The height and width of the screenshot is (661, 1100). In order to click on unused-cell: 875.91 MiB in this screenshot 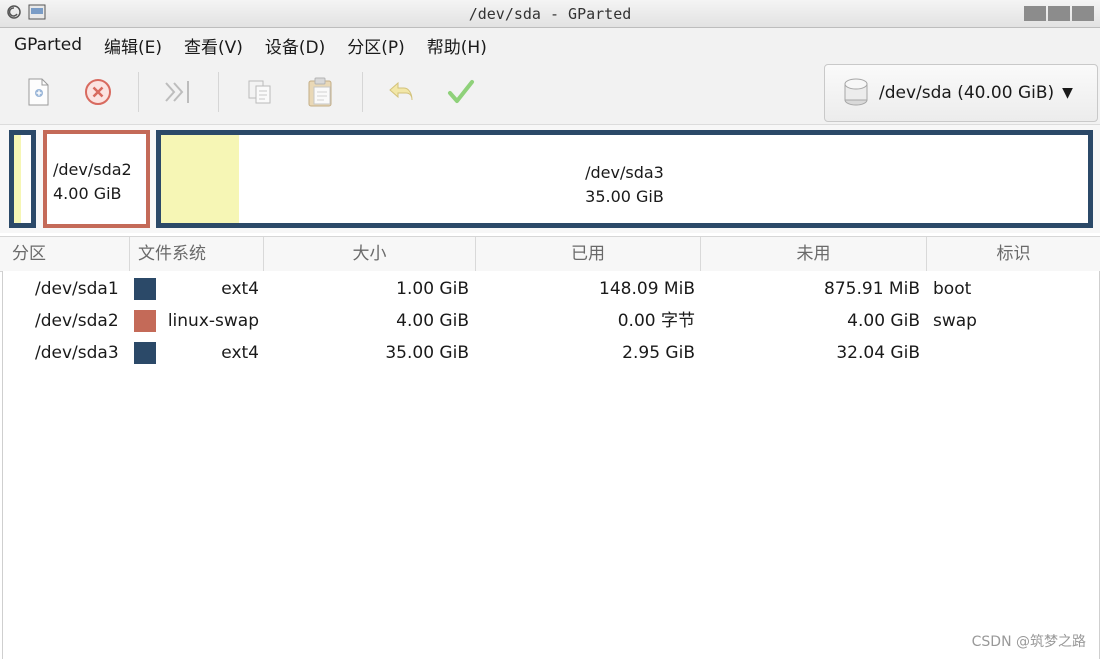, I will do `click(872, 289)`.